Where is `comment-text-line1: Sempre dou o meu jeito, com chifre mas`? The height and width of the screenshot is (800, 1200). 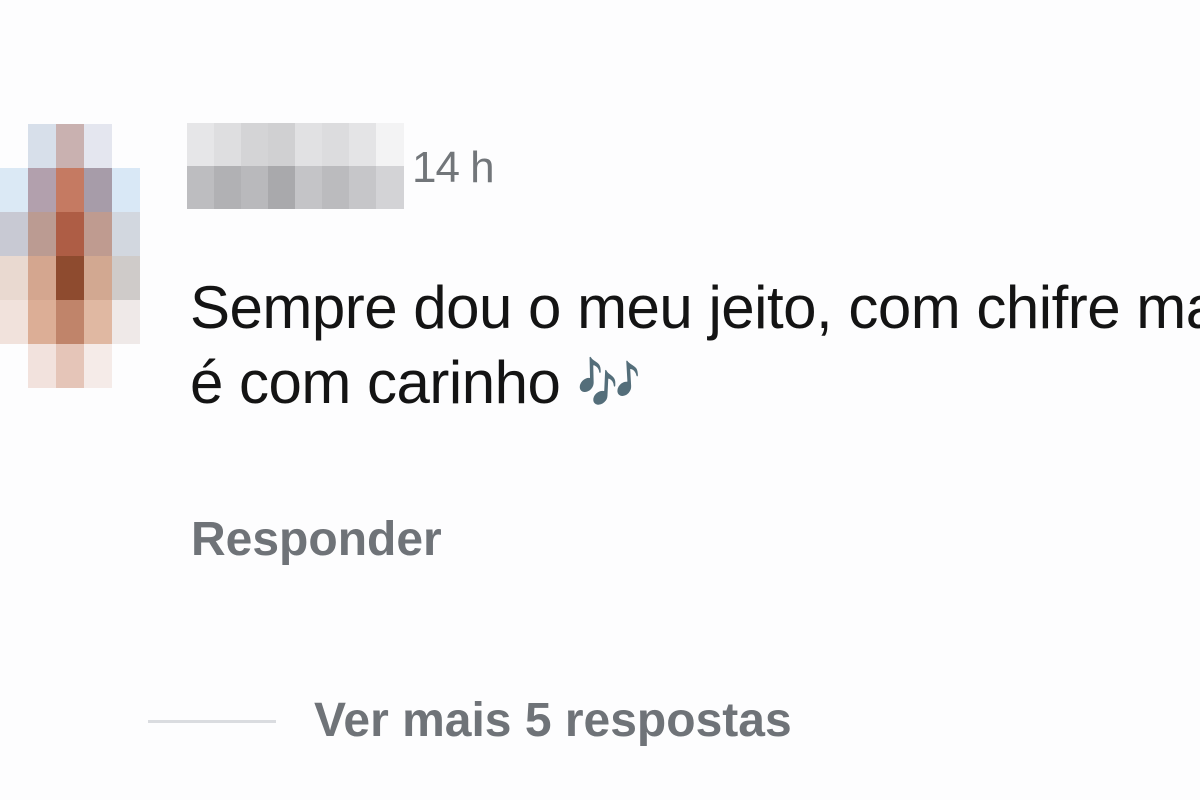
comment-text-line1: Sempre dou o meu jeito, com chifre mas is located at coordinates (695, 307).